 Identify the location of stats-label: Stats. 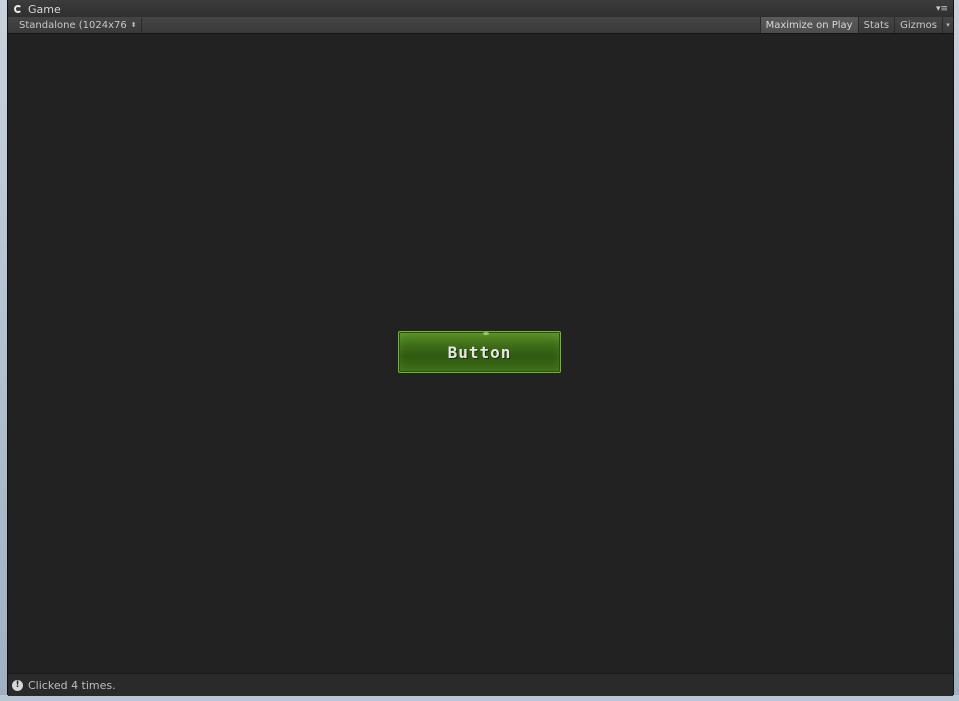
(876, 25).